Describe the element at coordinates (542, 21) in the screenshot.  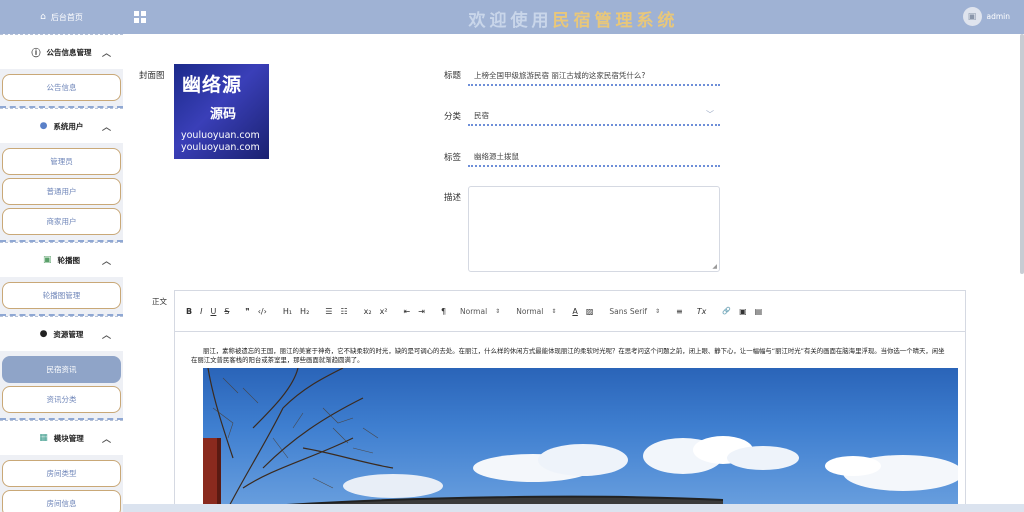
I see `app-title-char: 用` at that location.